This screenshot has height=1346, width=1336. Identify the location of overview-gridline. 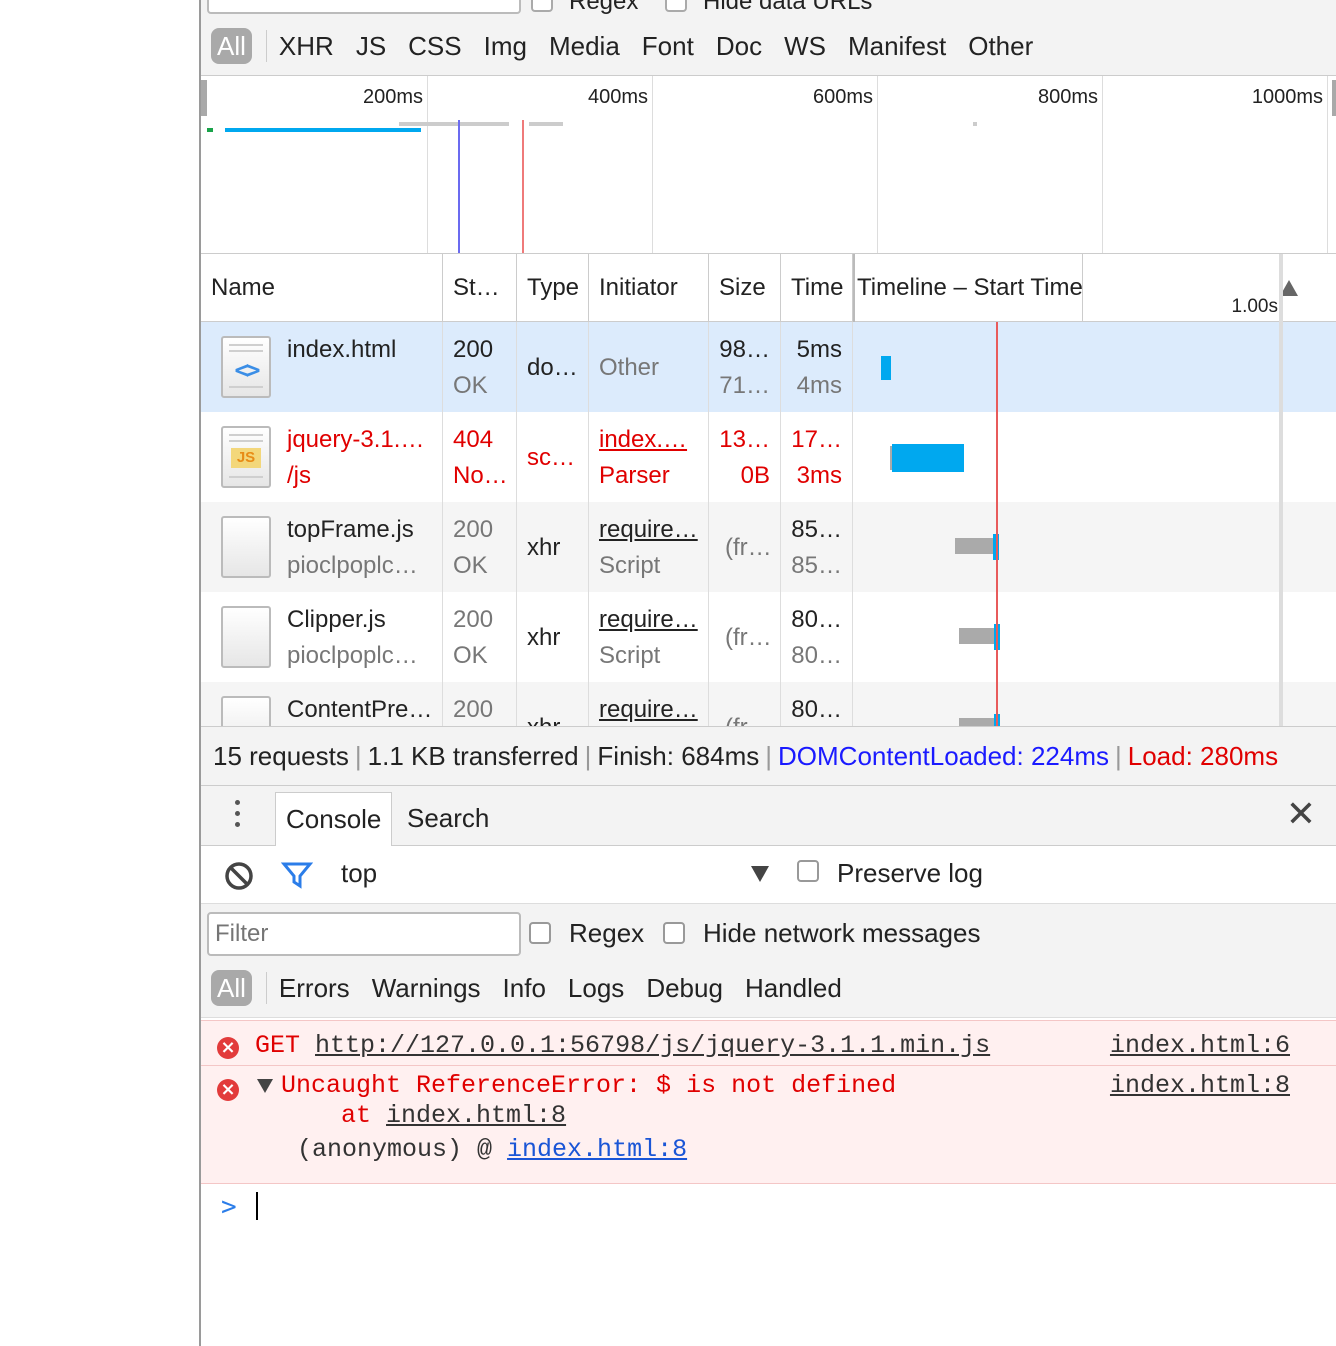
(1327, 164).